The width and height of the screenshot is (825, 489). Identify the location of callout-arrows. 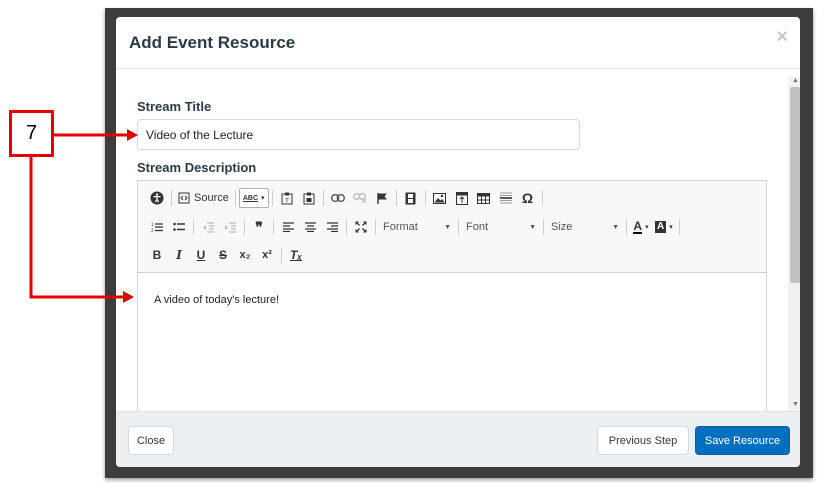
(83, 216).